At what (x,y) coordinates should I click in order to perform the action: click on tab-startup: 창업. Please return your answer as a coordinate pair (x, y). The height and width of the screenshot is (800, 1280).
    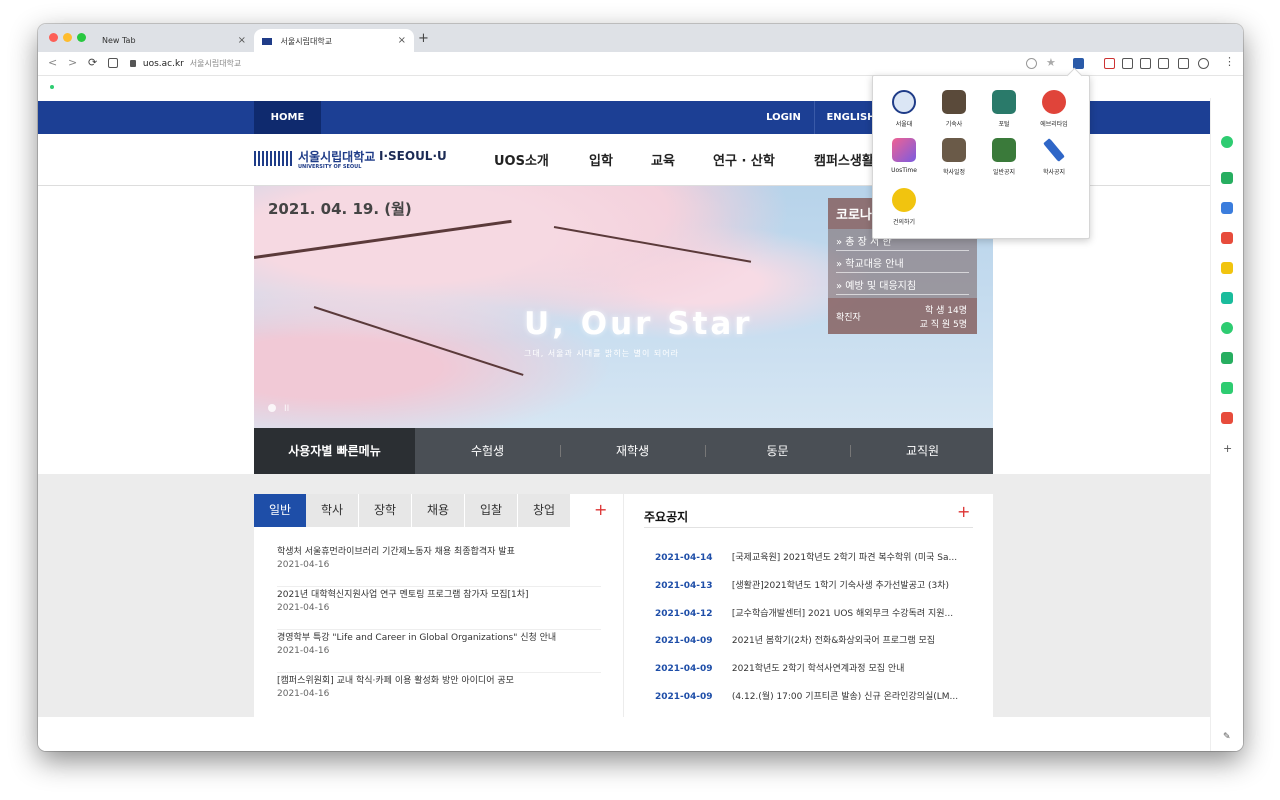
    Looking at the image, I should click on (544, 510).